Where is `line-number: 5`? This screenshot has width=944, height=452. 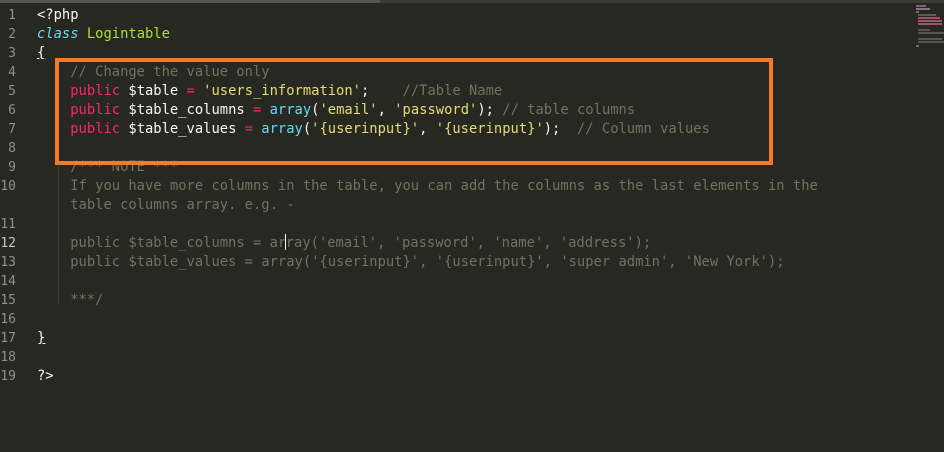
line-number: 5 is located at coordinates (12, 91).